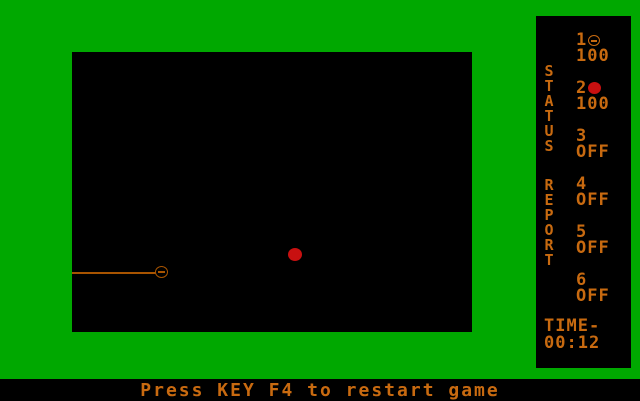  Describe the element at coordinates (114, 273) in the screenshot. I see `player-trail` at that location.